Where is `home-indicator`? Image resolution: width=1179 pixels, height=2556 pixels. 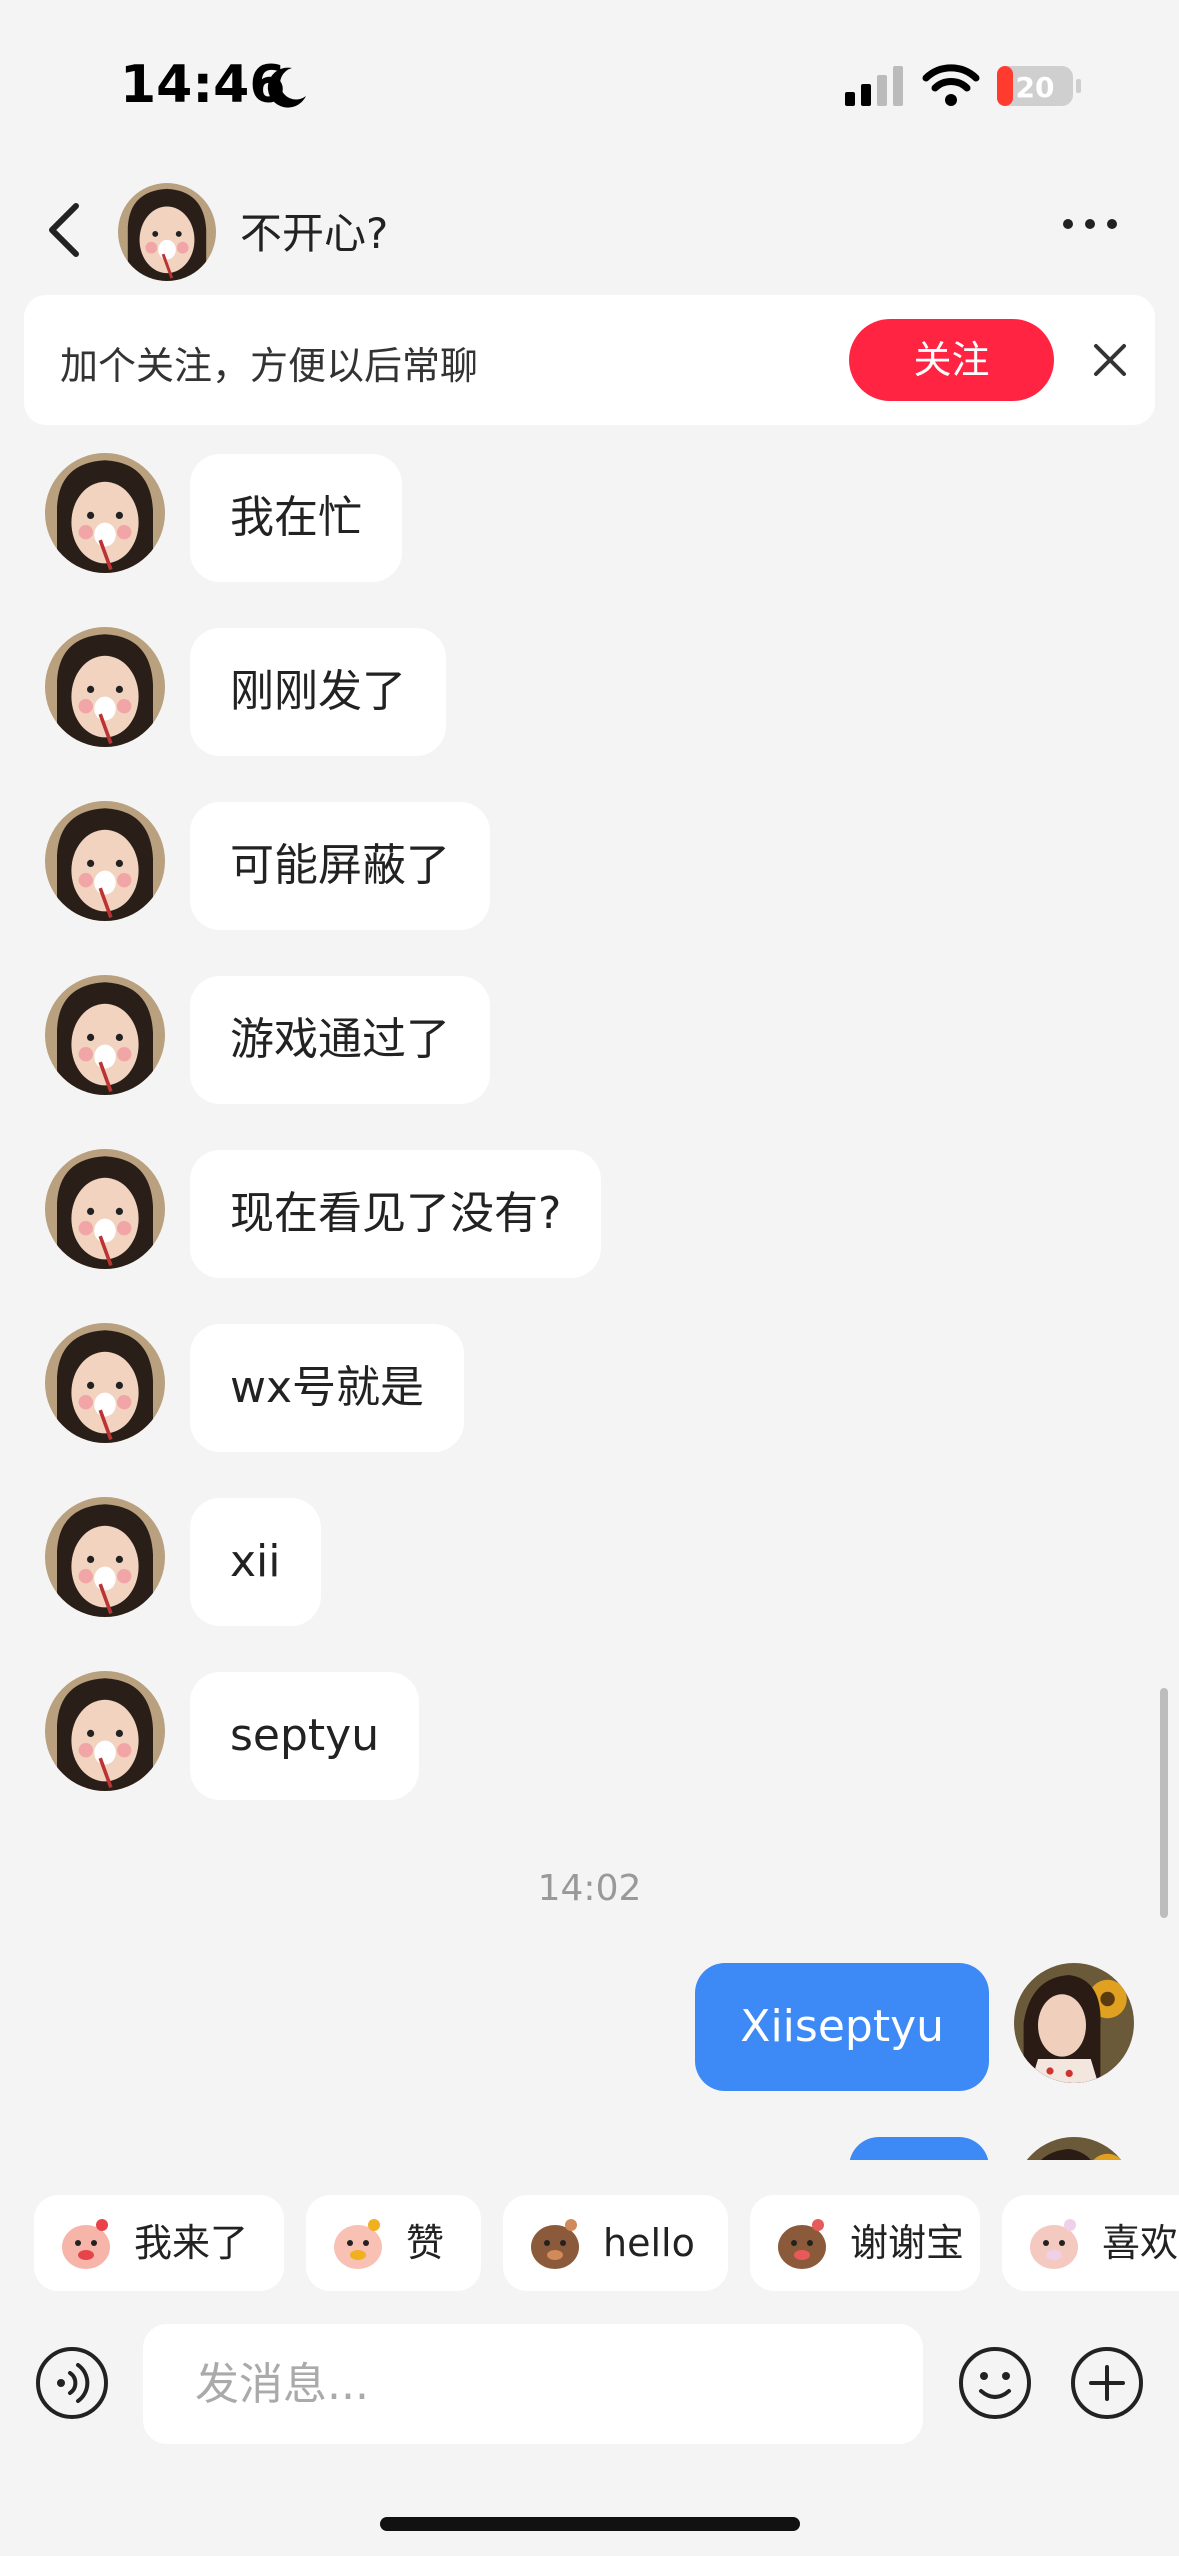 home-indicator is located at coordinates (590, 2524).